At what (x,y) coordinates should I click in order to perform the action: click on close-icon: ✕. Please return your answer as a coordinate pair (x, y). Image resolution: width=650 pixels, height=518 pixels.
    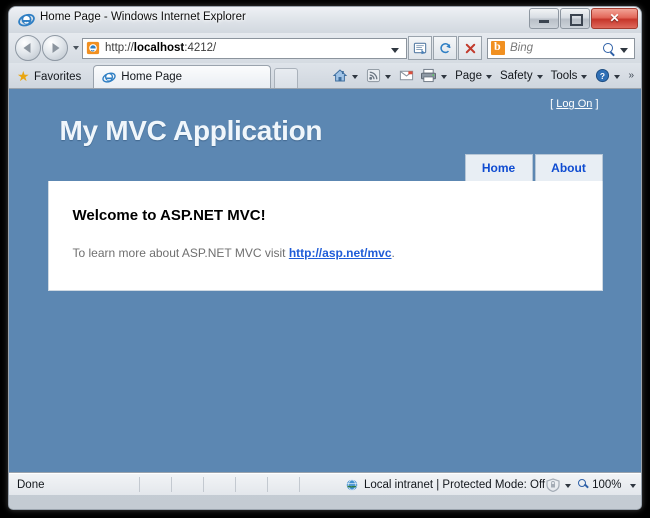
    Looking at the image, I should click on (614, 18).